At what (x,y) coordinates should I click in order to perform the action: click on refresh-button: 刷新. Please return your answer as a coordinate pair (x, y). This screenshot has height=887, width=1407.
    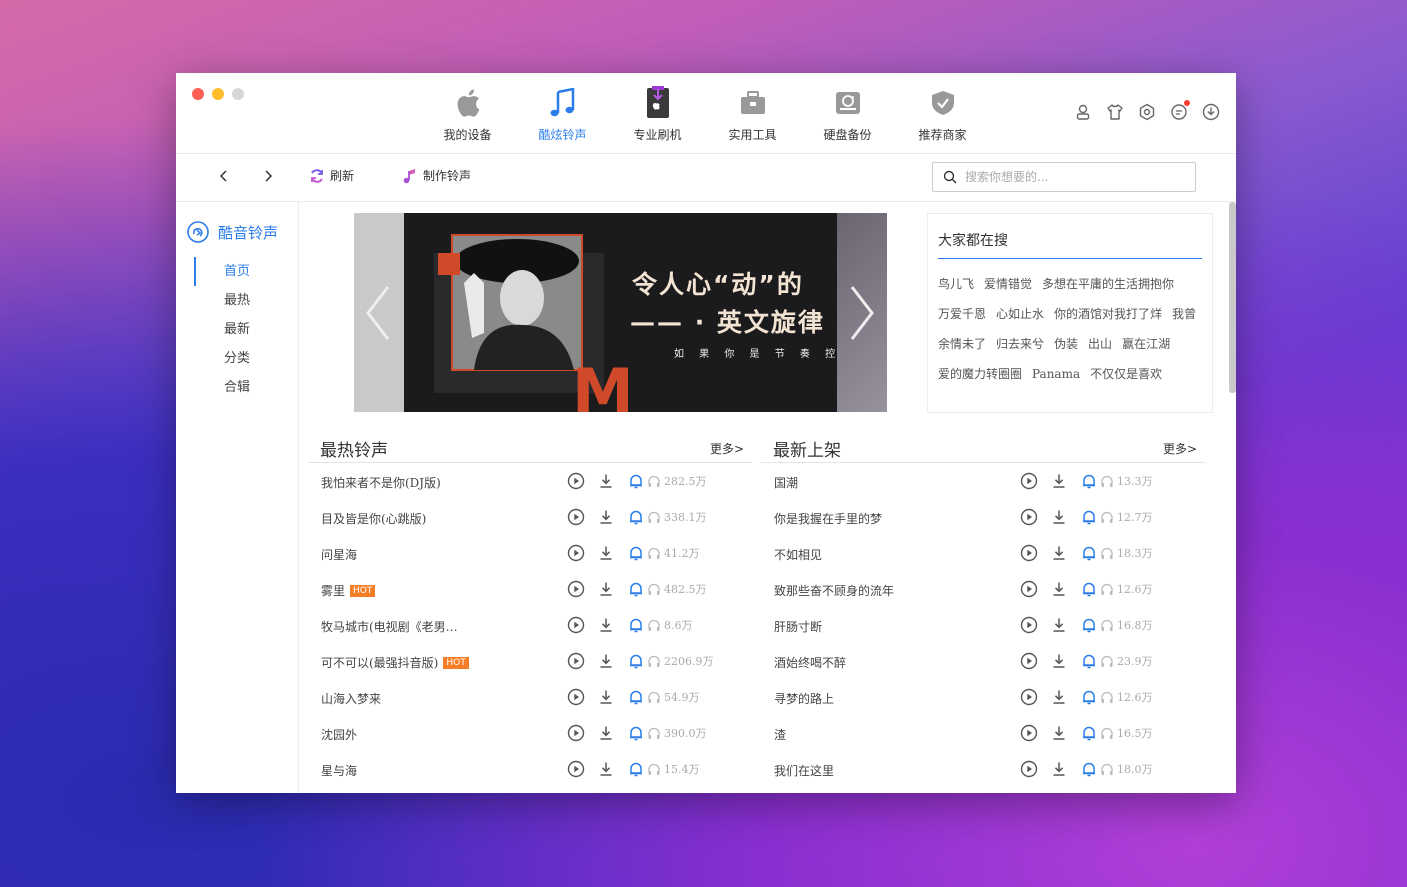
    Looking at the image, I should click on (331, 175).